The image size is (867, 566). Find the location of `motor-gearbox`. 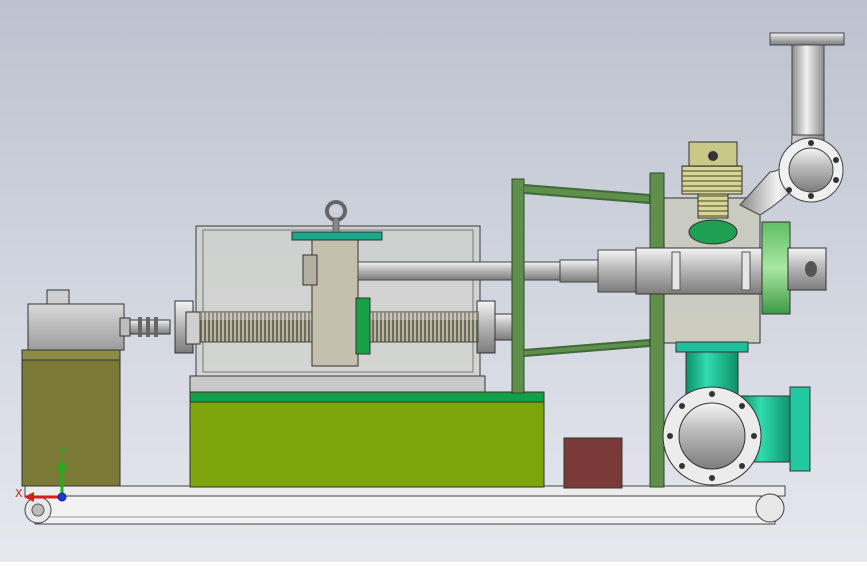

motor-gearbox is located at coordinates (71, 418).